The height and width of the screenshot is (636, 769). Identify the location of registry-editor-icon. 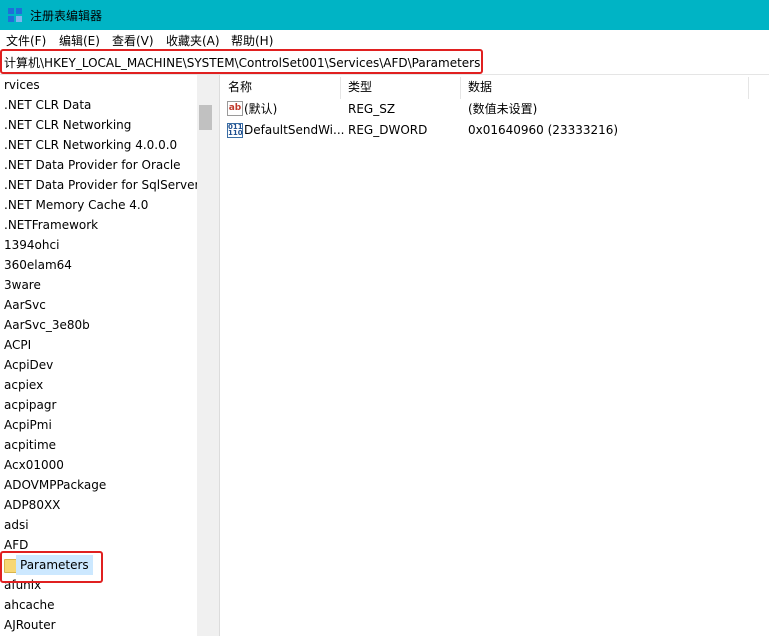
(15, 15).